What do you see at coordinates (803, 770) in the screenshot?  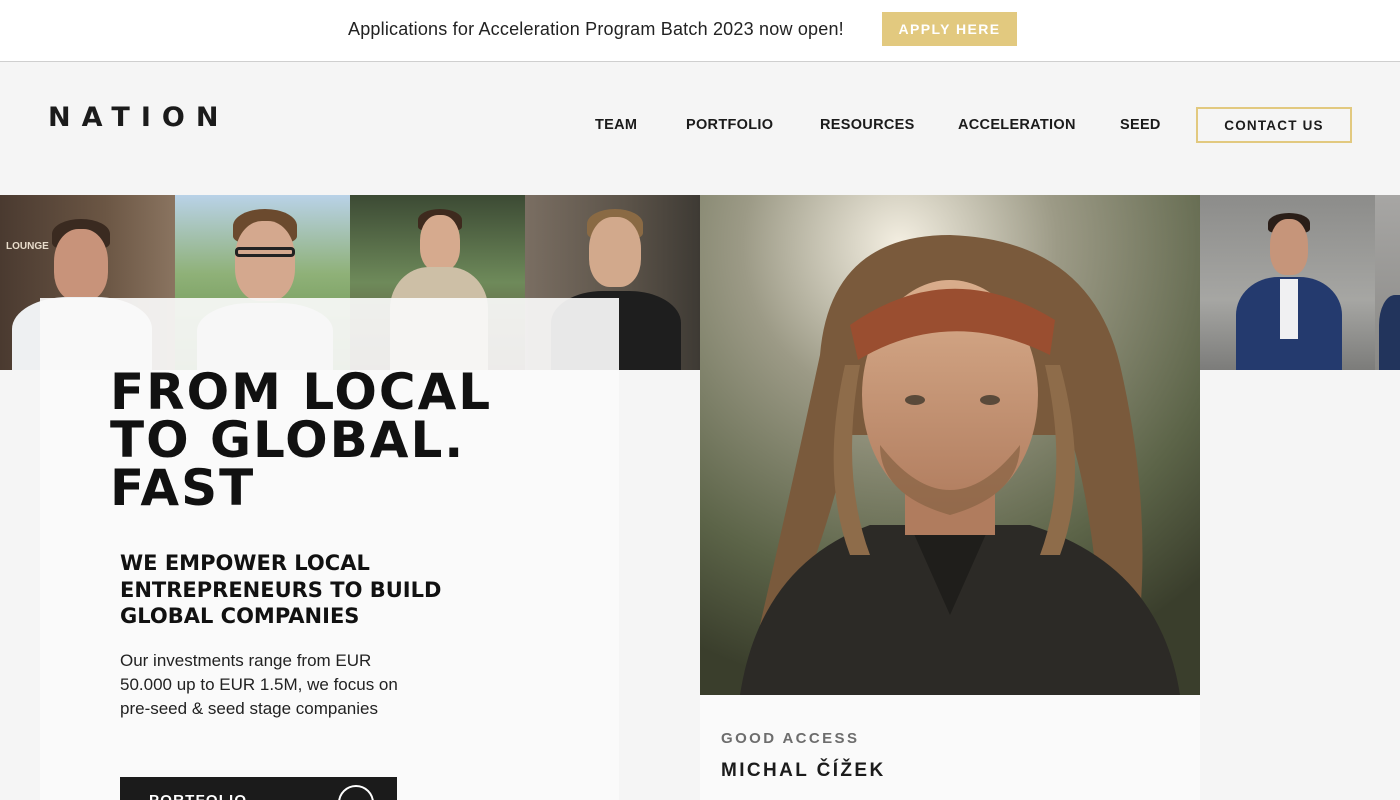 I see `featured-founder-name: MICHAL ČÍŽEK` at bounding box center [803, 770].